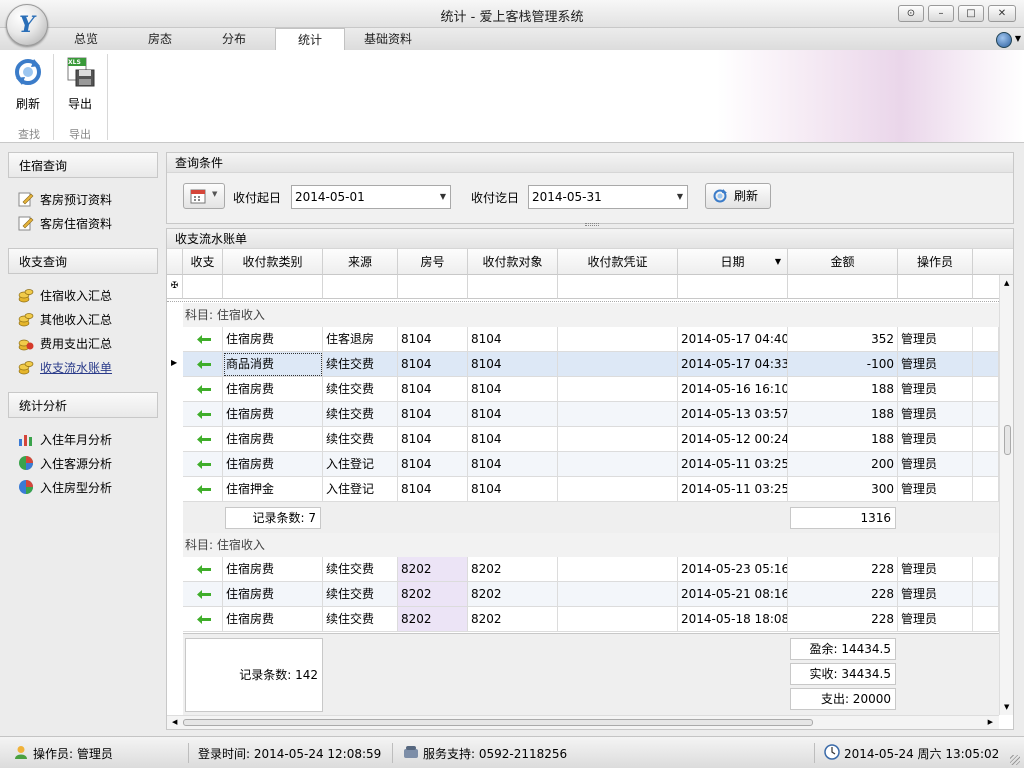 The height and width of the screenshot is (768, 1024). What do you see at coordinates (65, 488) in the screenshot?
I see `sidebar-item-roomtype-analysis: 入住房型分析` at bounding box center [65, 488].